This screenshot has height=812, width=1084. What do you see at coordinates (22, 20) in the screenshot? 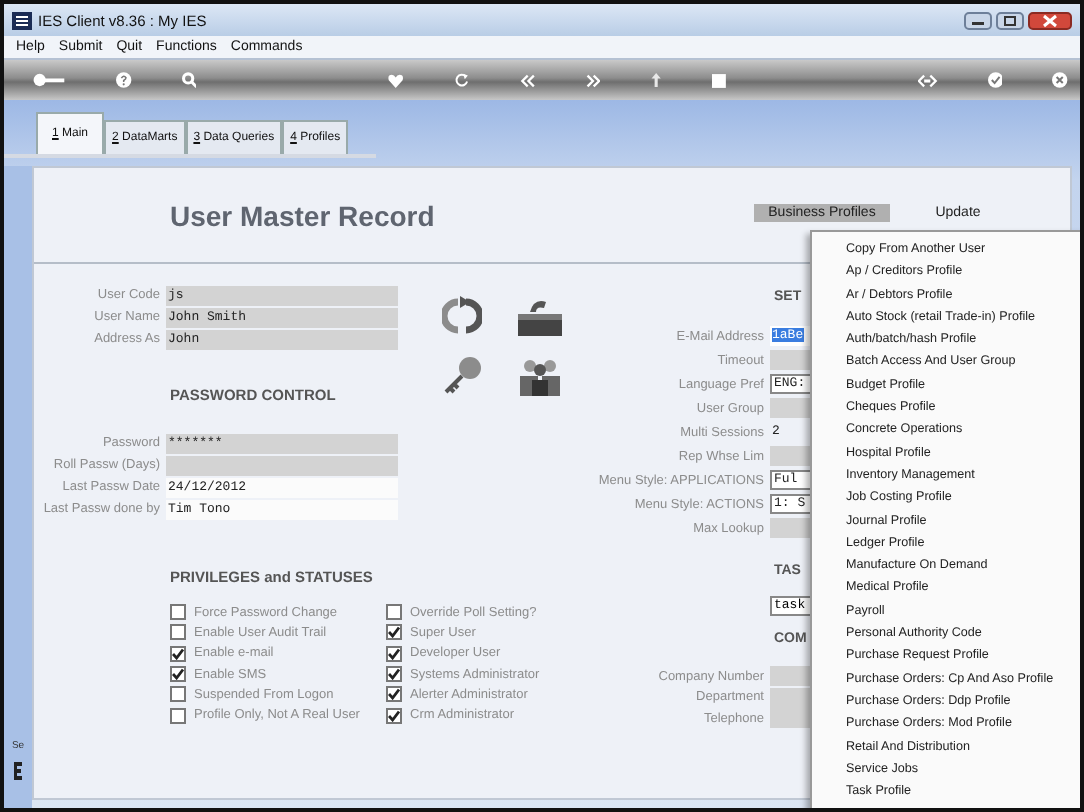
I see `app-icon` at bounding box center [22, 20].